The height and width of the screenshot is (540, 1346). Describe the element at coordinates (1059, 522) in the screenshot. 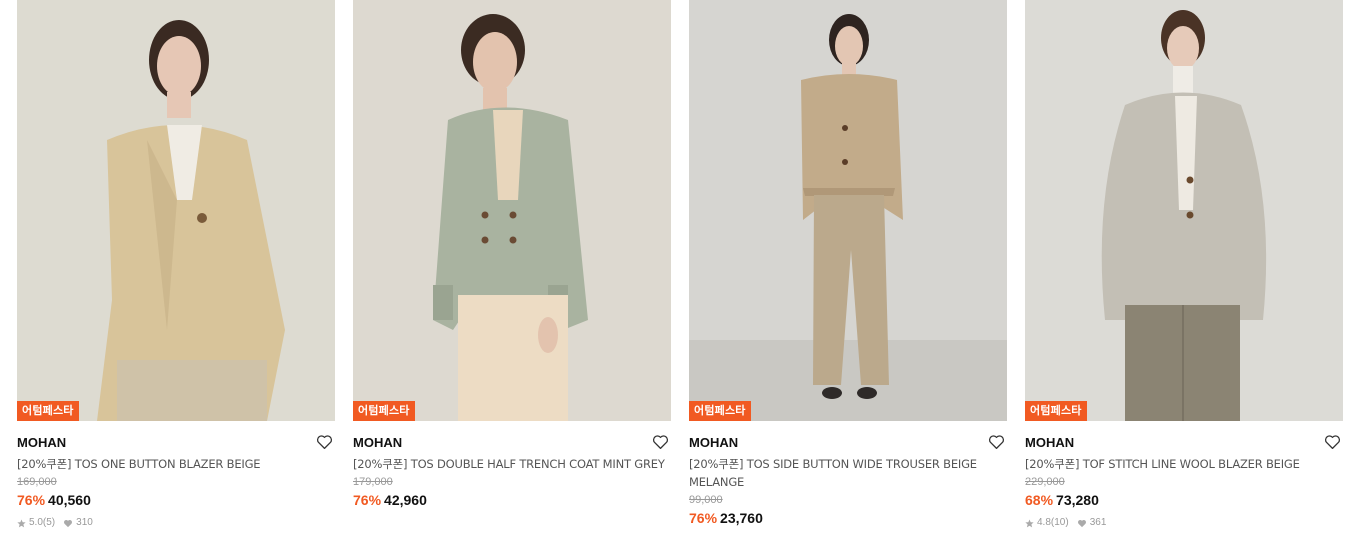

I see `review-count: (10)` at that location.